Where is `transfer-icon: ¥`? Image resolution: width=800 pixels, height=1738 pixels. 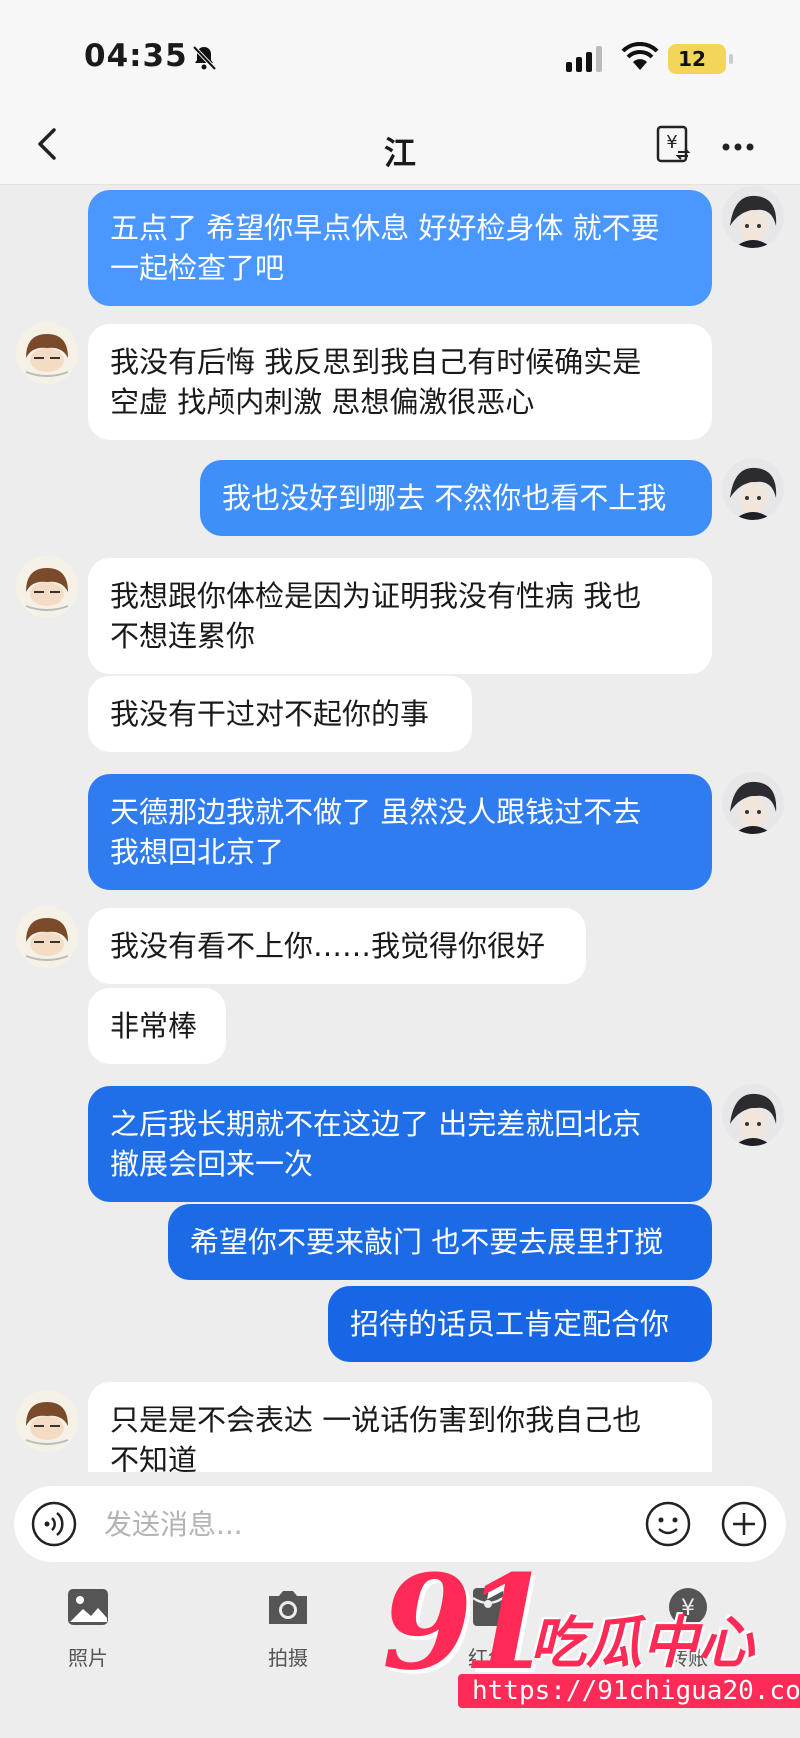 transfer-icon: ¥ is located at coordinates (674, 144).